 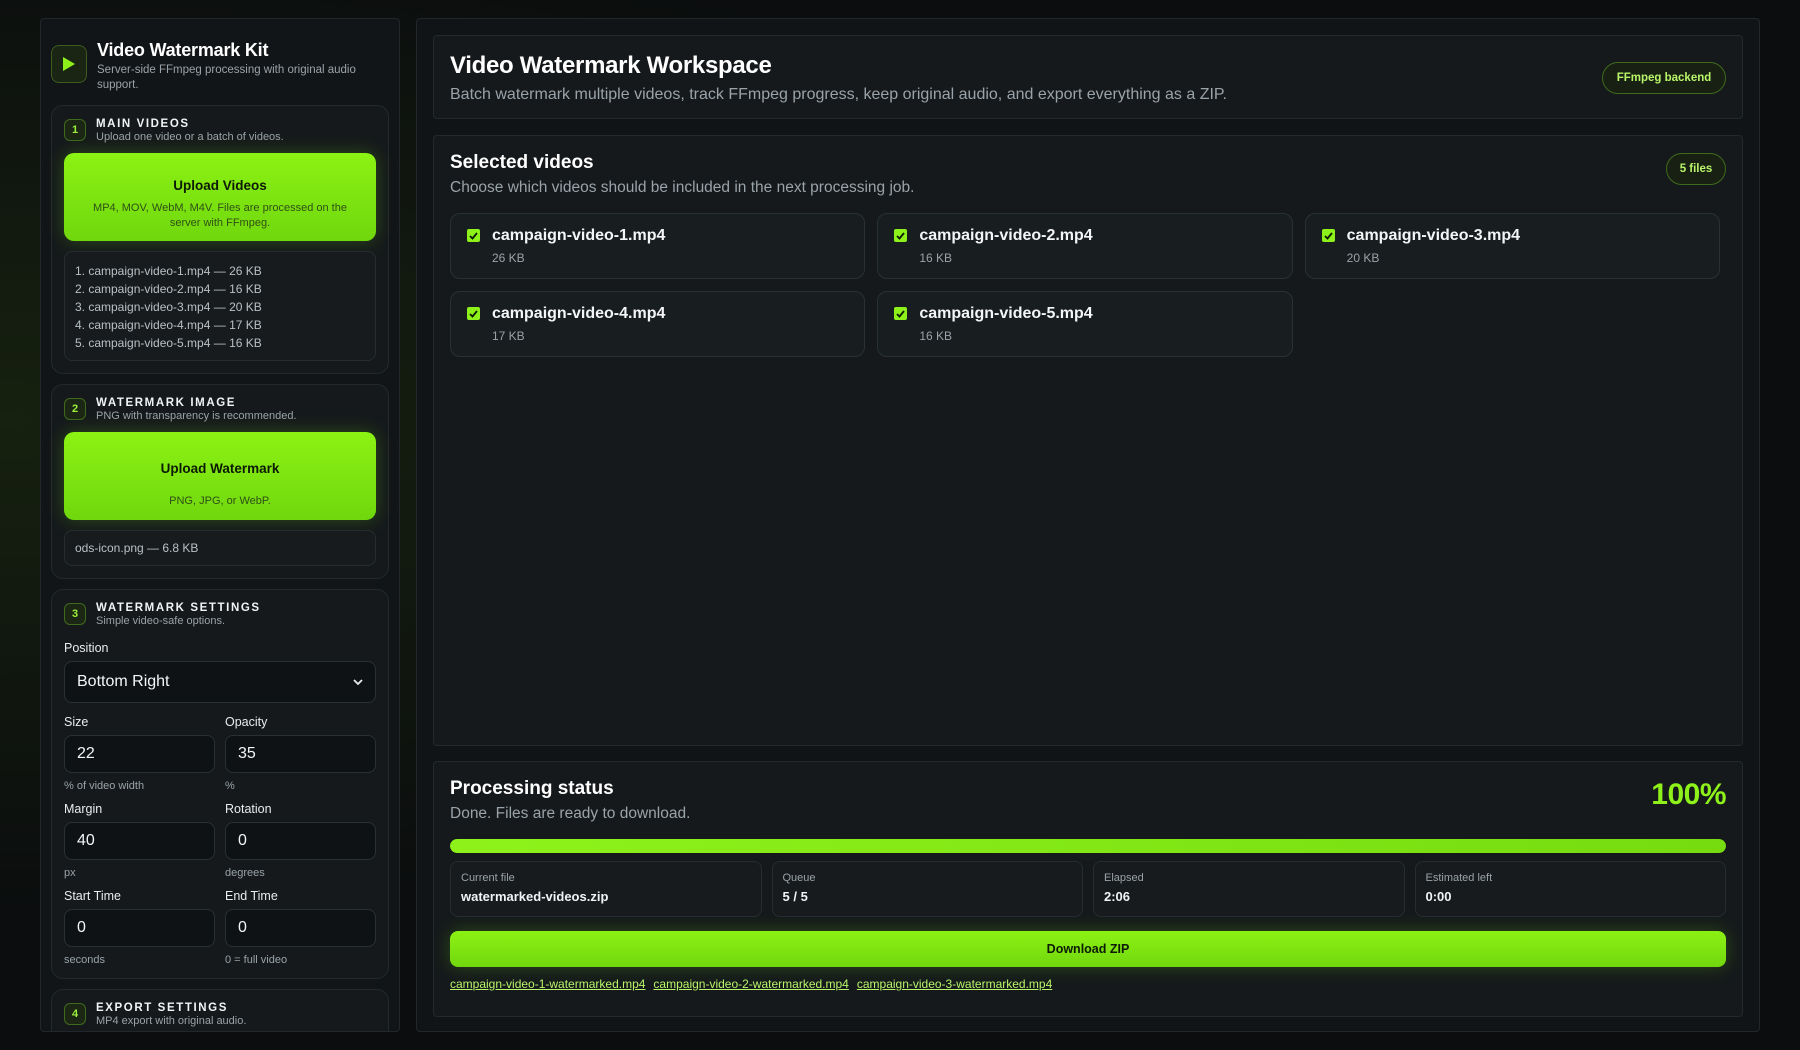 What do you see at coordinates (1085, 246) in the screenshot?
I see `video-card: campaign-video-2.mp4 16 KB` at bounding box center [1085, 246].